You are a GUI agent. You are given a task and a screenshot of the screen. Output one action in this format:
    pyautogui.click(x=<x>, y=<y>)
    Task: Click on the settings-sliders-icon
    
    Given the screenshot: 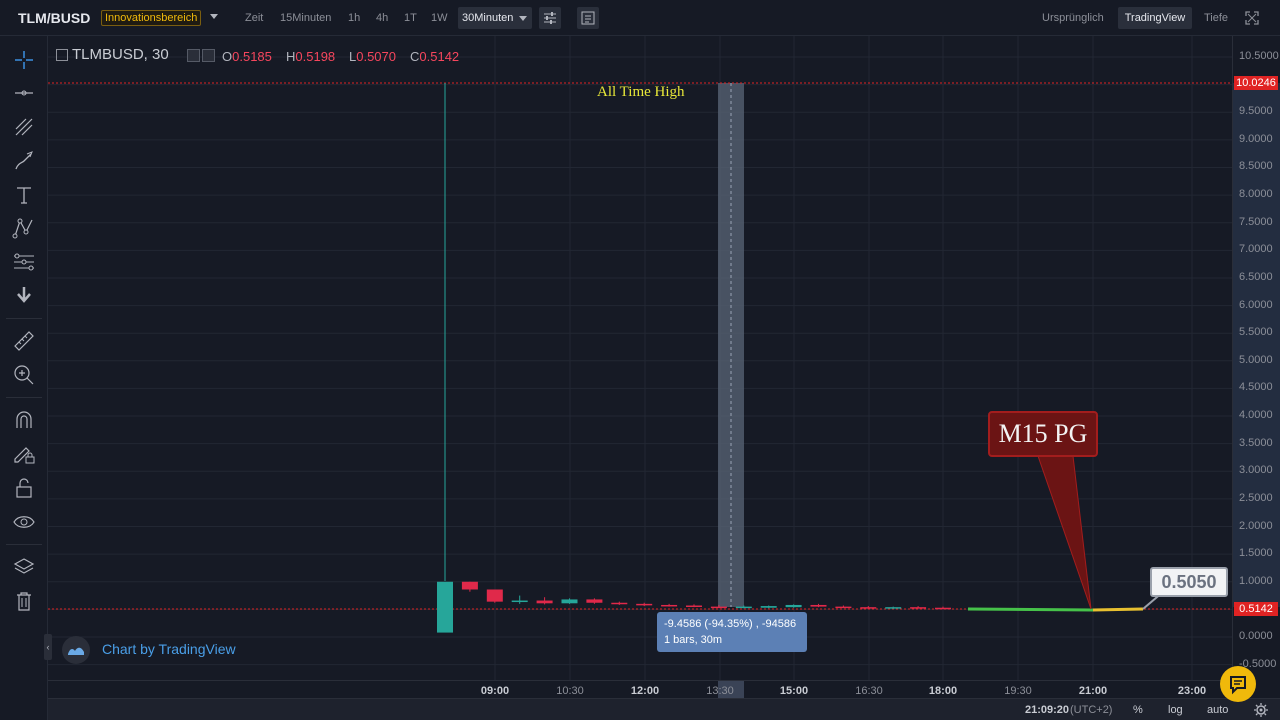 What is the action you would take?
    pyautogui.click(x=550, y=18)
    